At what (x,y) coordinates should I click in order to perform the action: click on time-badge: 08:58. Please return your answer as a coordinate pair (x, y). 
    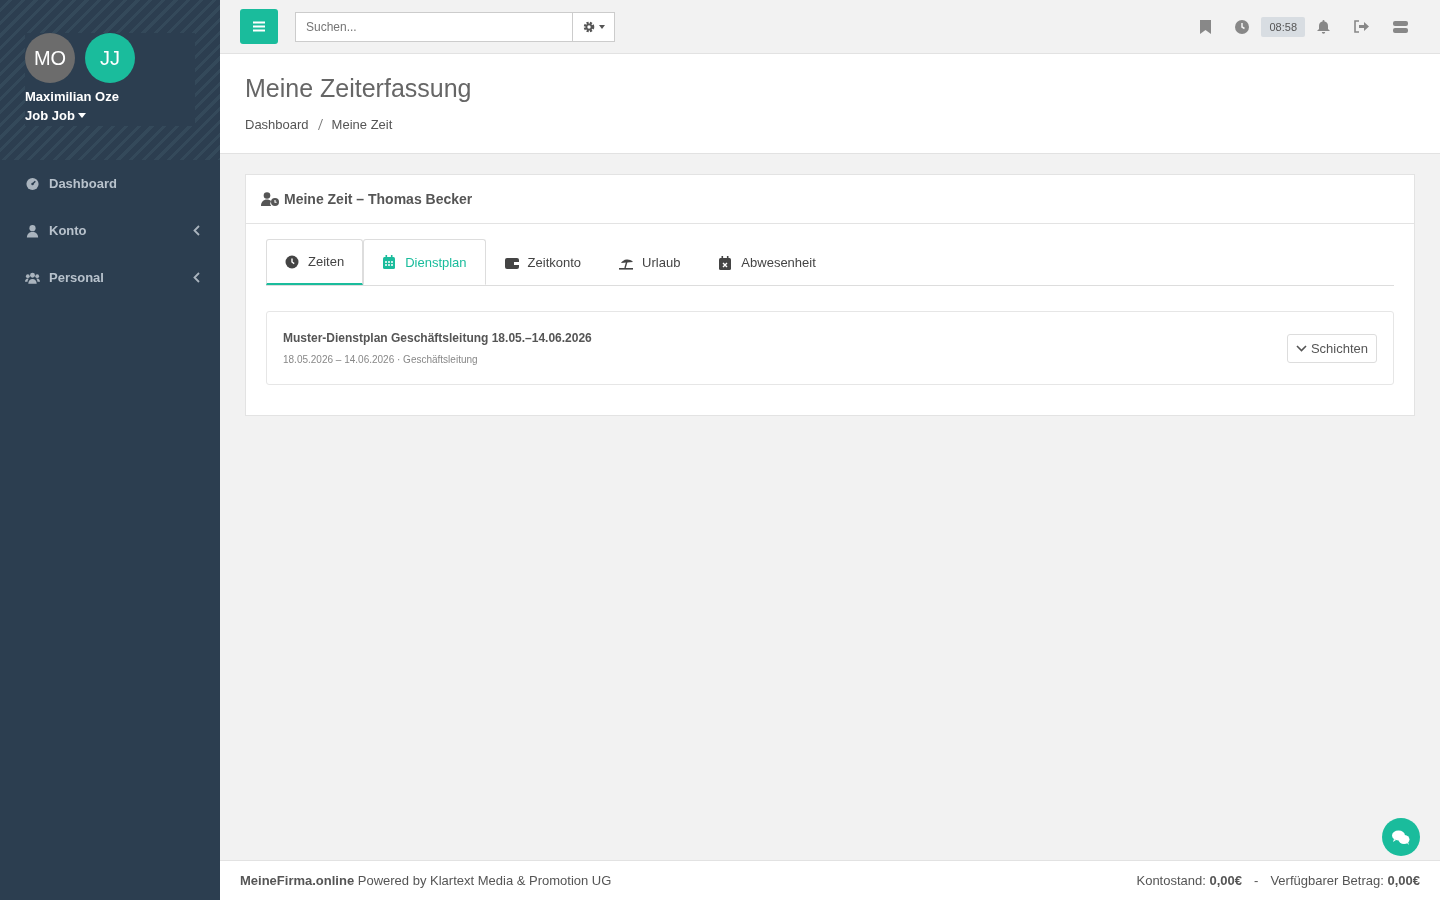
    Looking at the image, I should click on (1283, 26).